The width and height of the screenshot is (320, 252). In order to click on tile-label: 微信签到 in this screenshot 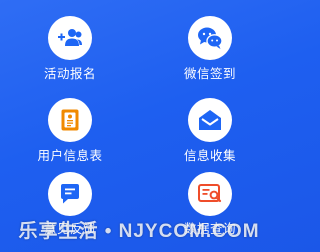, I will do `click(209, 73)`.